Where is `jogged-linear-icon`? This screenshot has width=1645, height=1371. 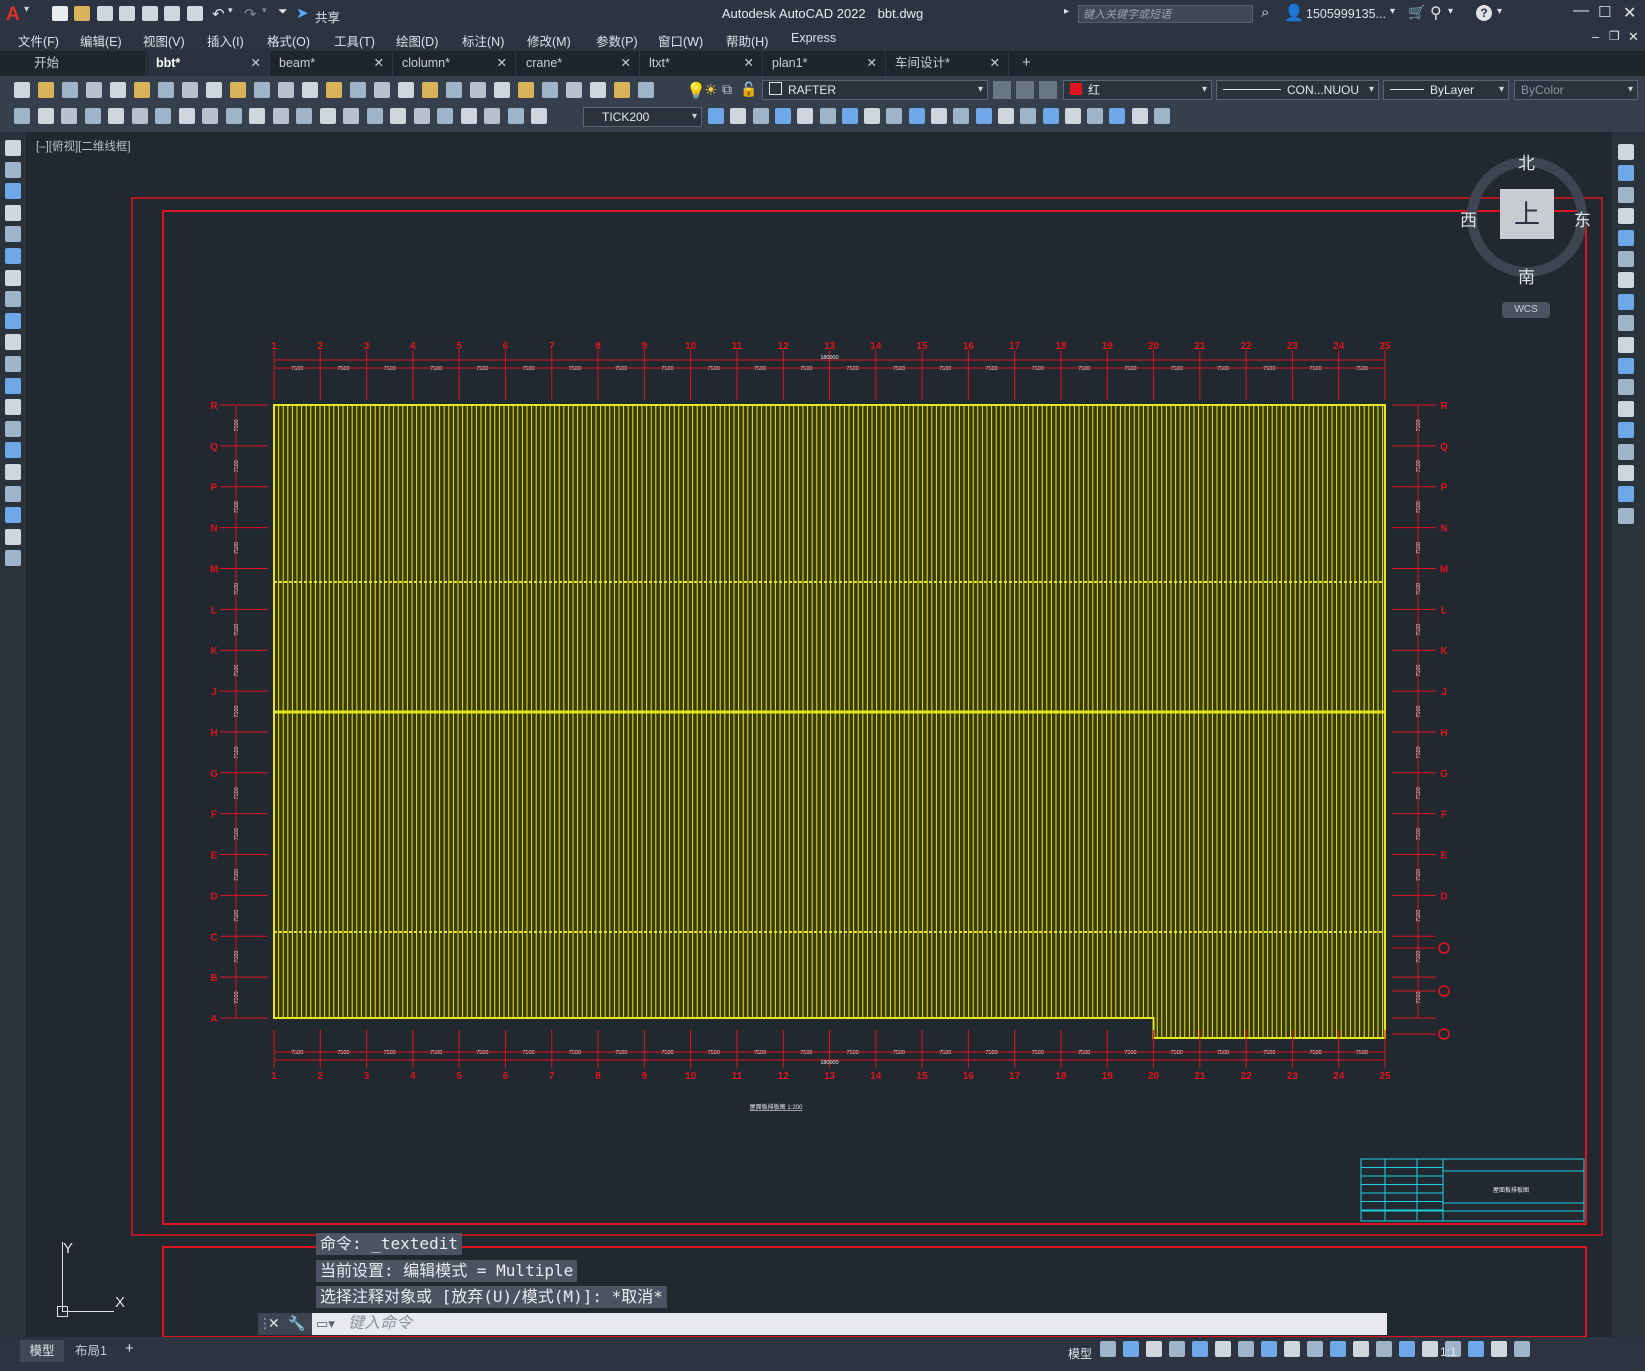
jogged-linear-icon is located at coordinates (468, 116).